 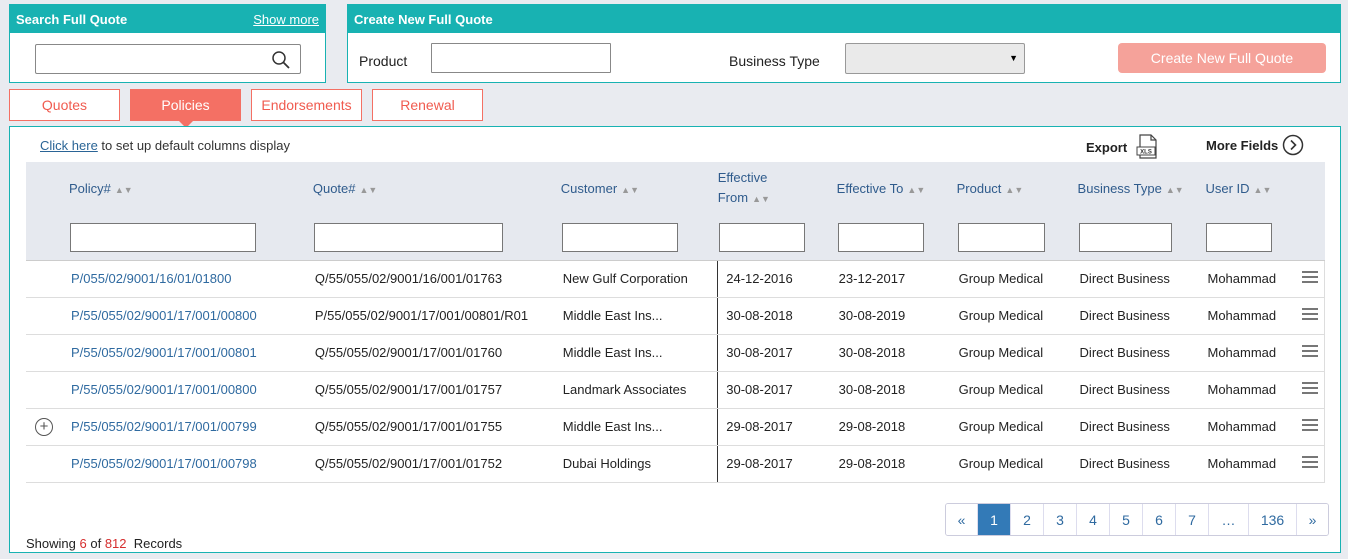 What do you see at coordinates (1060, 519) in the screenshot?
I see `pager-page: 3` at bounding box center [1060, 519].